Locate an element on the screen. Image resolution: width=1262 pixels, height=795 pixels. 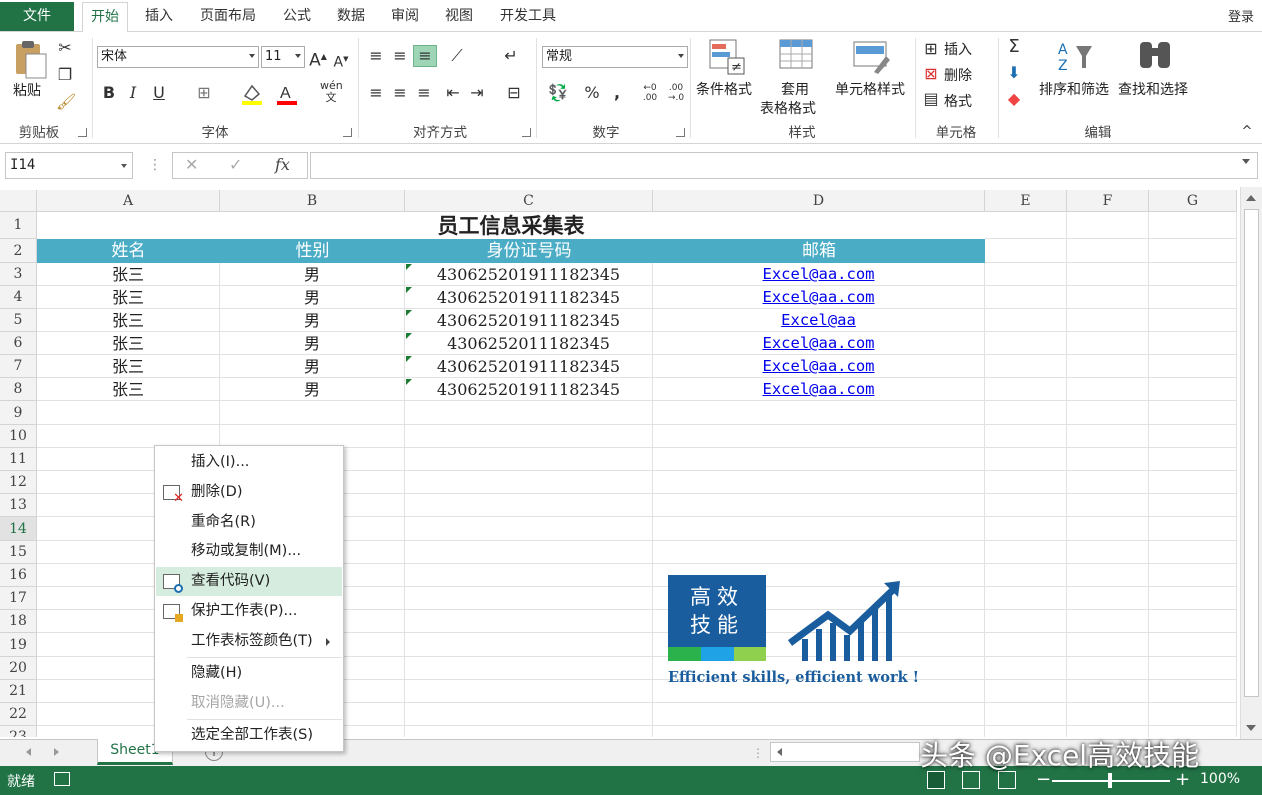
format-cells-icon: ▤ is located at coordinates (931, 99).